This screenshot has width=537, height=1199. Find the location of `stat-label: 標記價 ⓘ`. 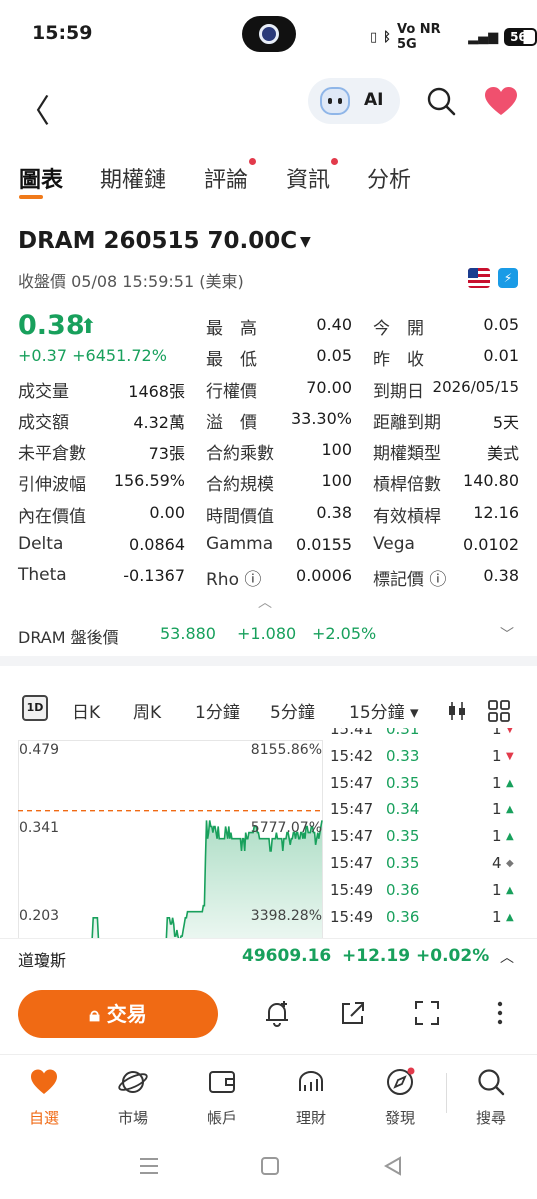

stat-label: 標記價 ⓘ is located at coordinates (409, 577).